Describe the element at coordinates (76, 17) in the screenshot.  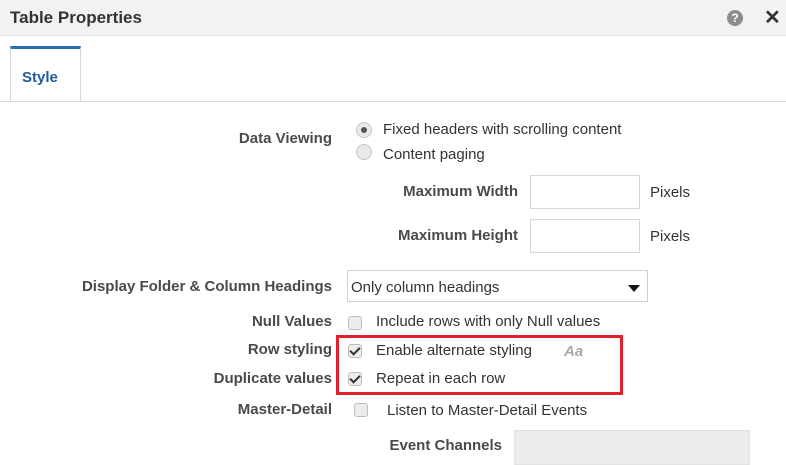
I see `dialog-title: Table Properties` at that location.